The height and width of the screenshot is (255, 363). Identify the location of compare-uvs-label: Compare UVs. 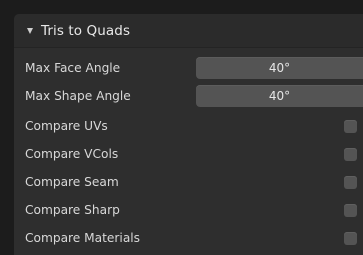
(66, 126).